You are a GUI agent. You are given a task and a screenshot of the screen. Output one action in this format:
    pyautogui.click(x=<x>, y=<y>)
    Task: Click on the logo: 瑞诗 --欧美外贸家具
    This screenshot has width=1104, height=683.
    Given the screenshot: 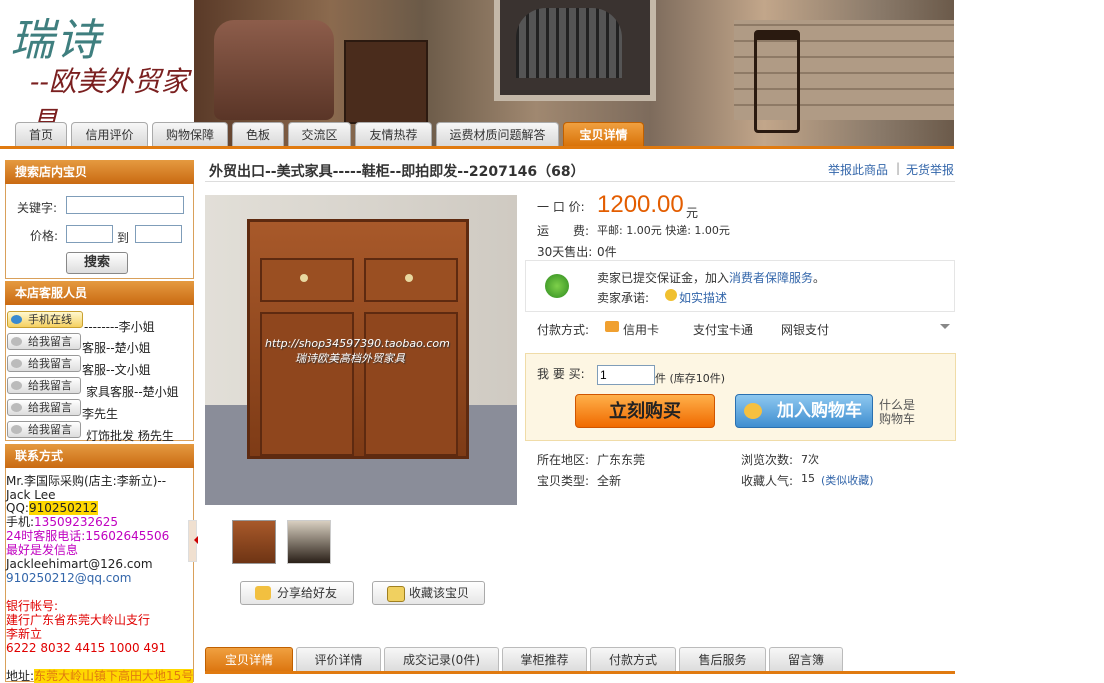 What is the action you would take?
    pyautogui.click(x=97, y=69)
    